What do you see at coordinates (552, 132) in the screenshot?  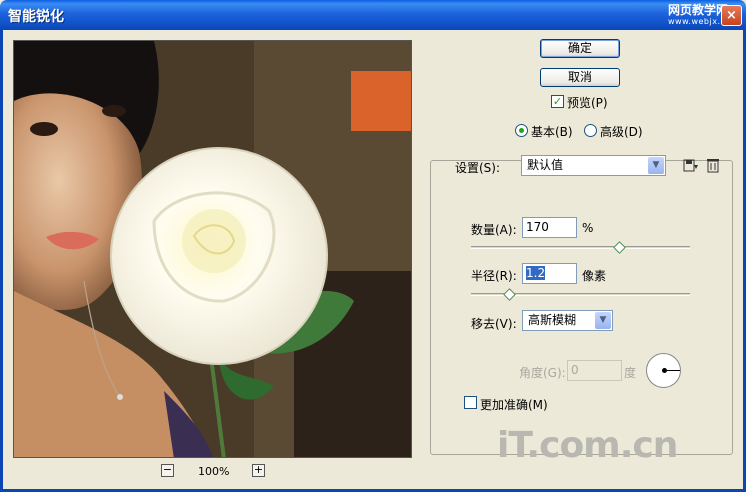 I see `basic-radio-label: 基本(B)` at bounding box center [552, 132].